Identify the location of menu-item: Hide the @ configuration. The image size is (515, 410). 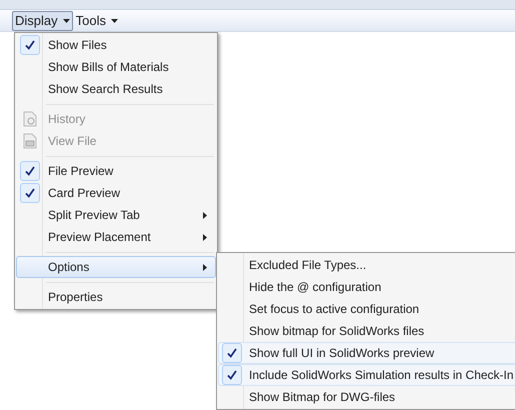
(366, 287).